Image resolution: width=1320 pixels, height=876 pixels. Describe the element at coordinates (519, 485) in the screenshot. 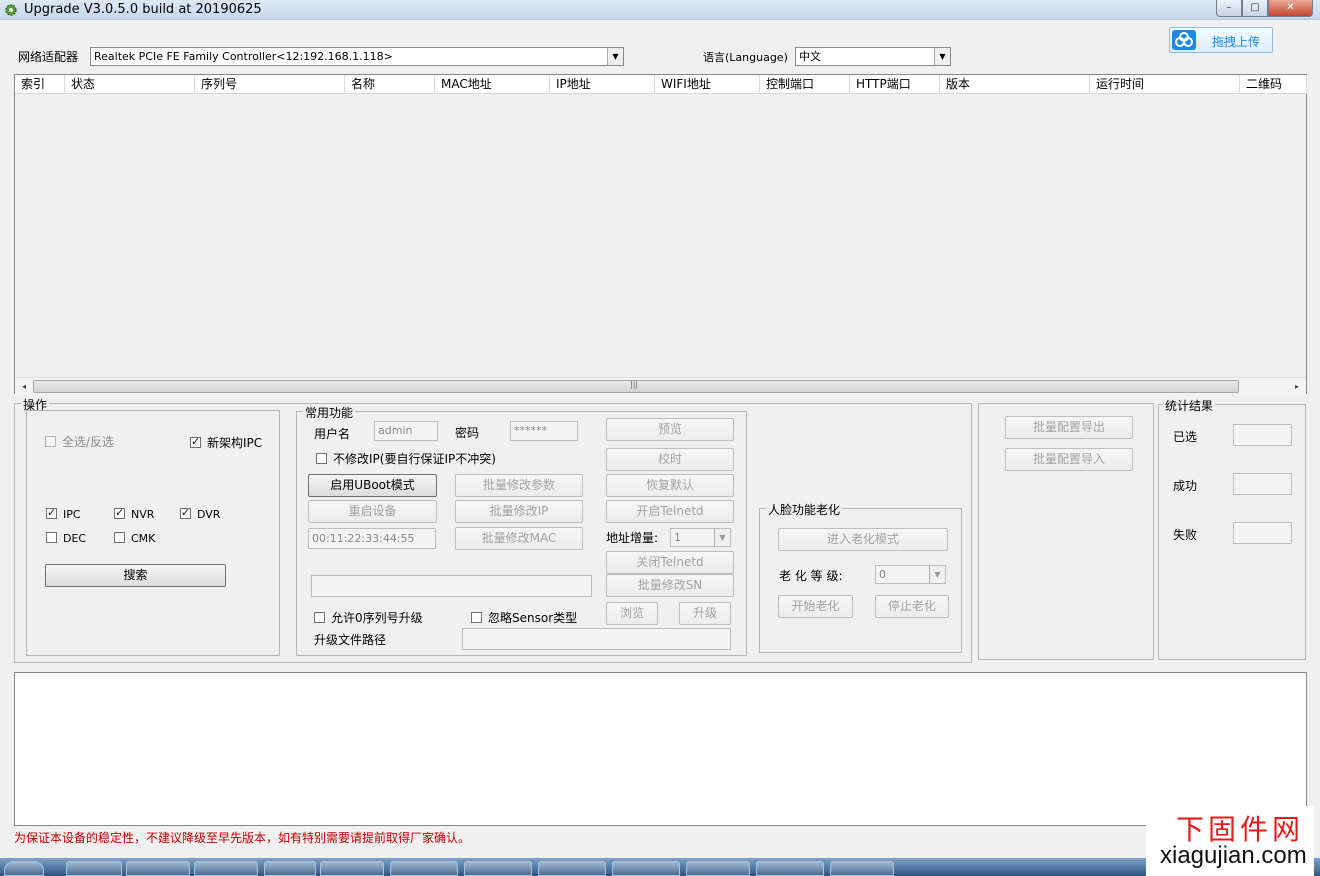

I see `batch-modify-params-button: 批量修改参数` at that location.